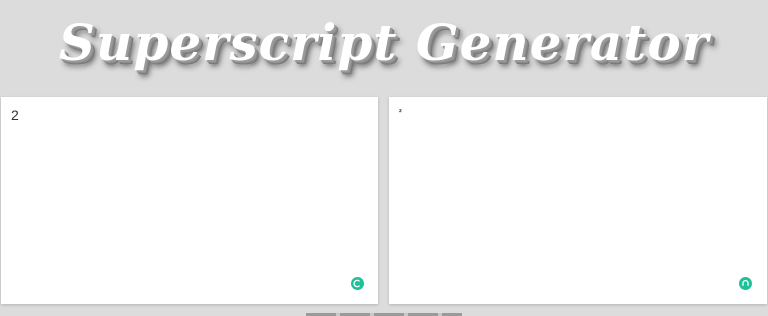 The width and height of the screenshot is (768, 316). I want to click on copy-icon, so click(745, 283).